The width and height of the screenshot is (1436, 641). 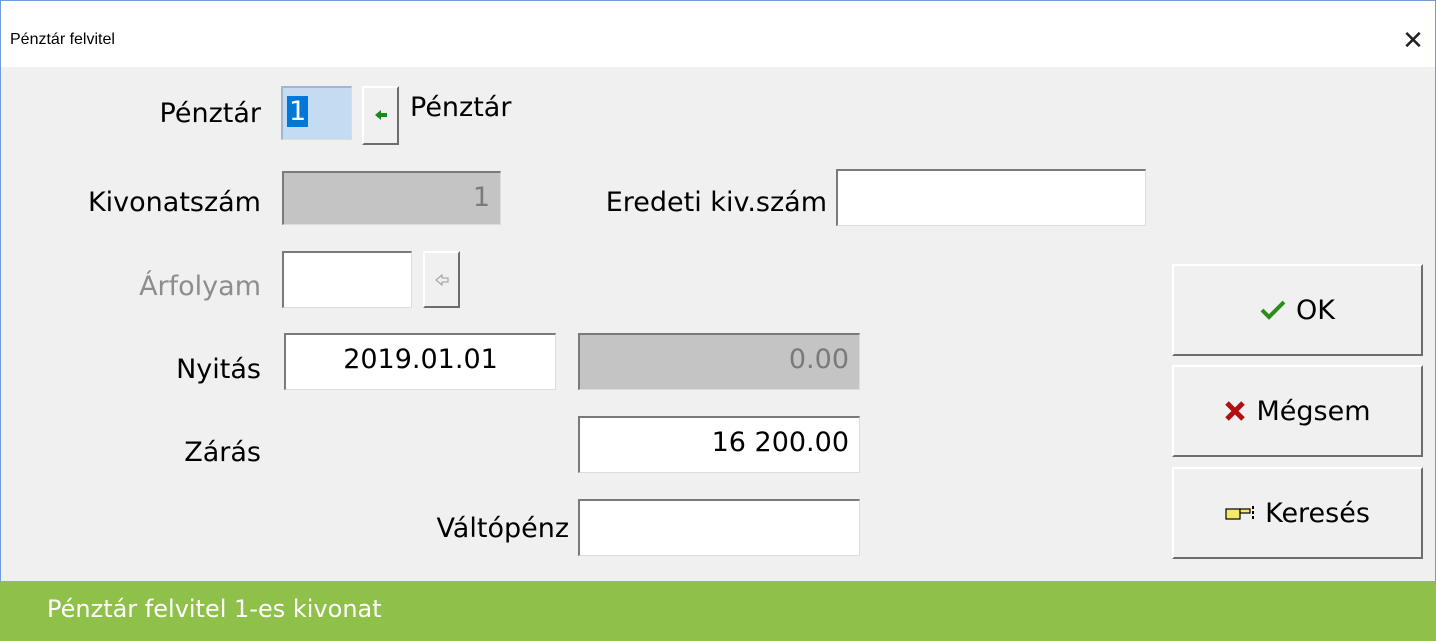 I want to click on arrow-left-icon, so click(x=380, y=115).